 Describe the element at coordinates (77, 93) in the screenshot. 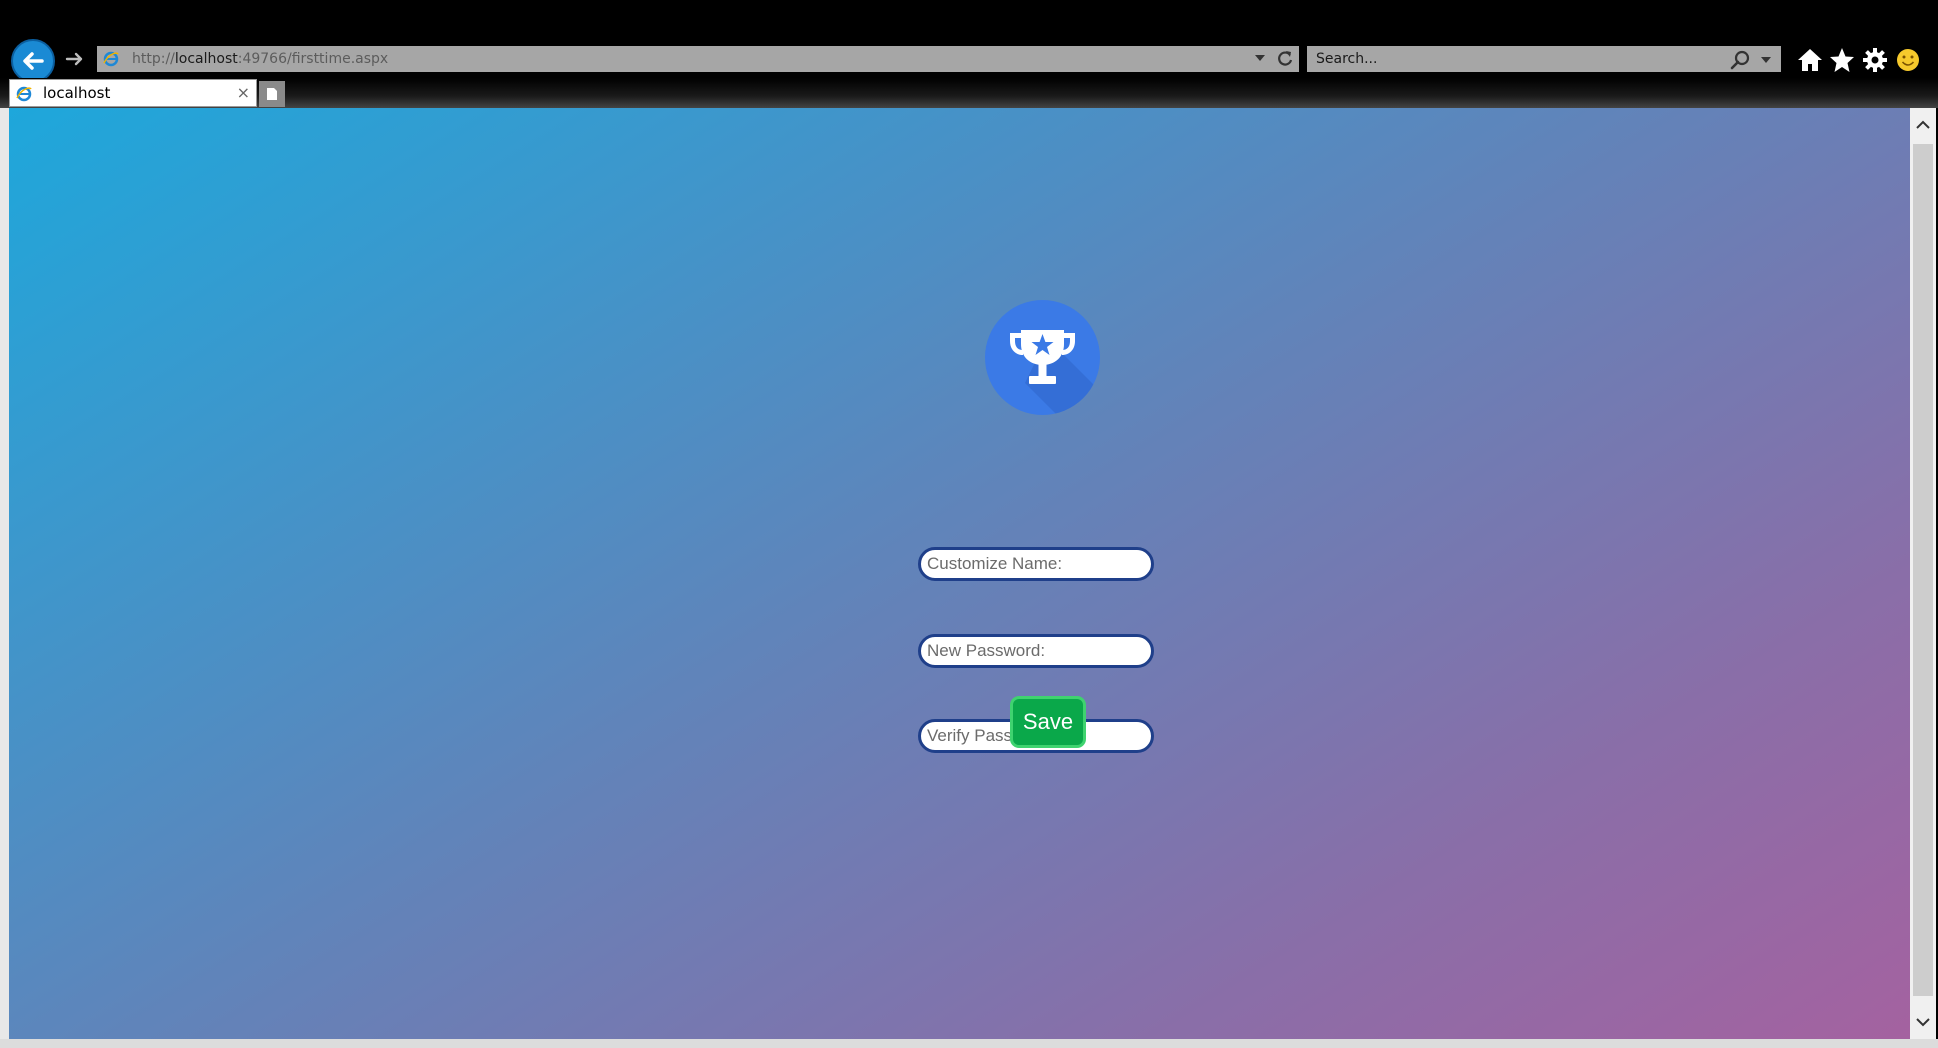

I see `tab-label: localhost` at that location.